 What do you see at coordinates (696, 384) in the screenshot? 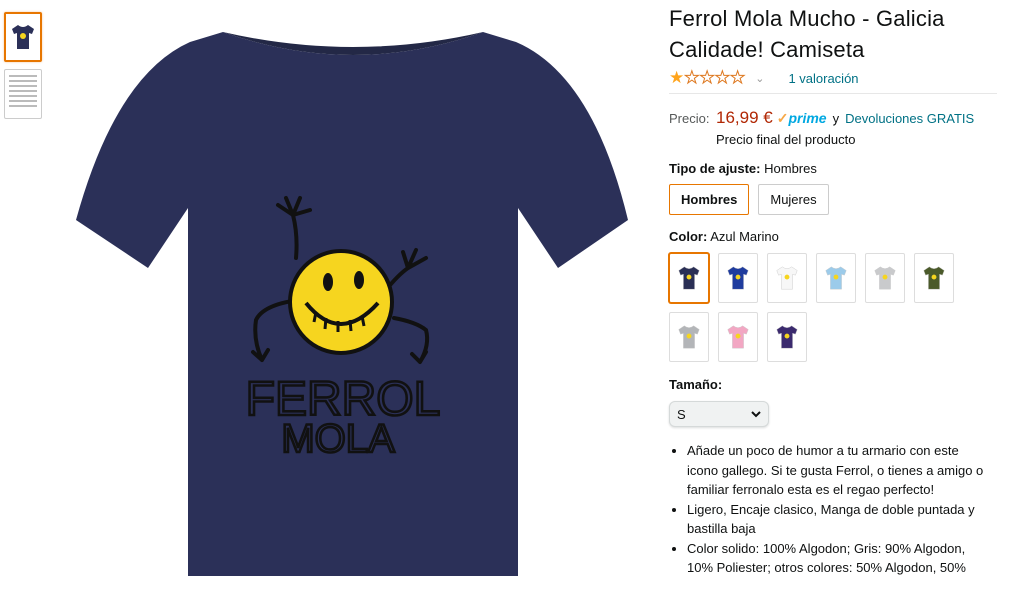
I see `size-label: Tamaño:` at bounding box center [696, 384].